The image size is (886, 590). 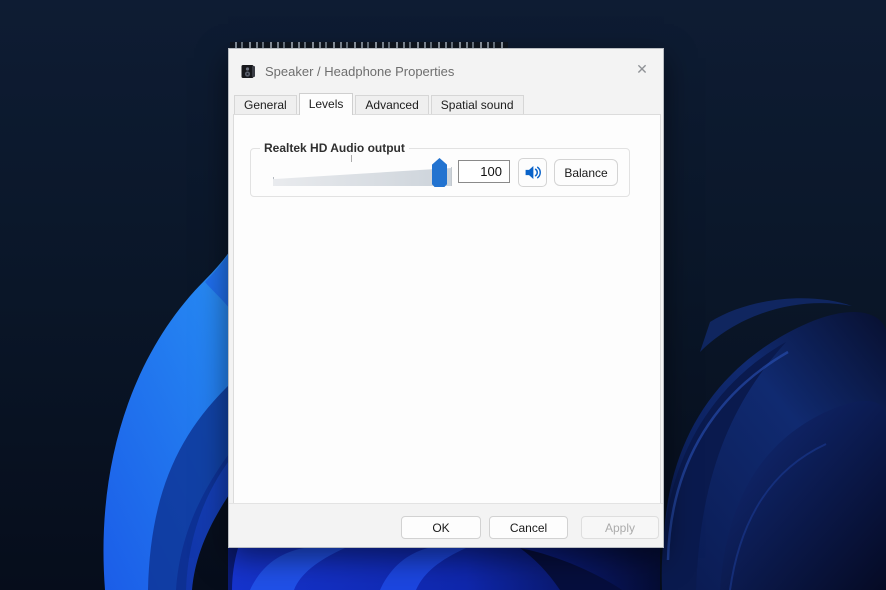 I want to click on speaker-icon, so click(x=248, y=71).